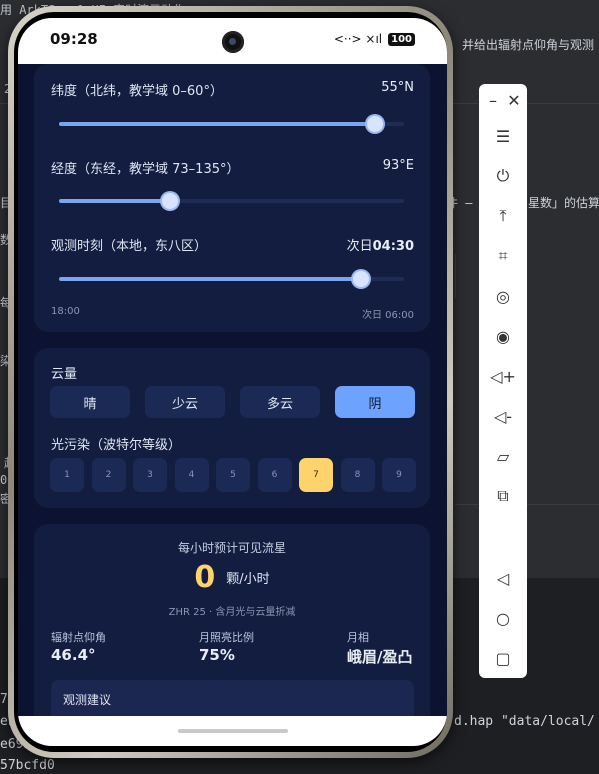 The image size is (599, 774). What do you see at coordinates (108, 475) in the screenshot?
I see `bortle-level-button: 2` at bounding box center [108, 475].